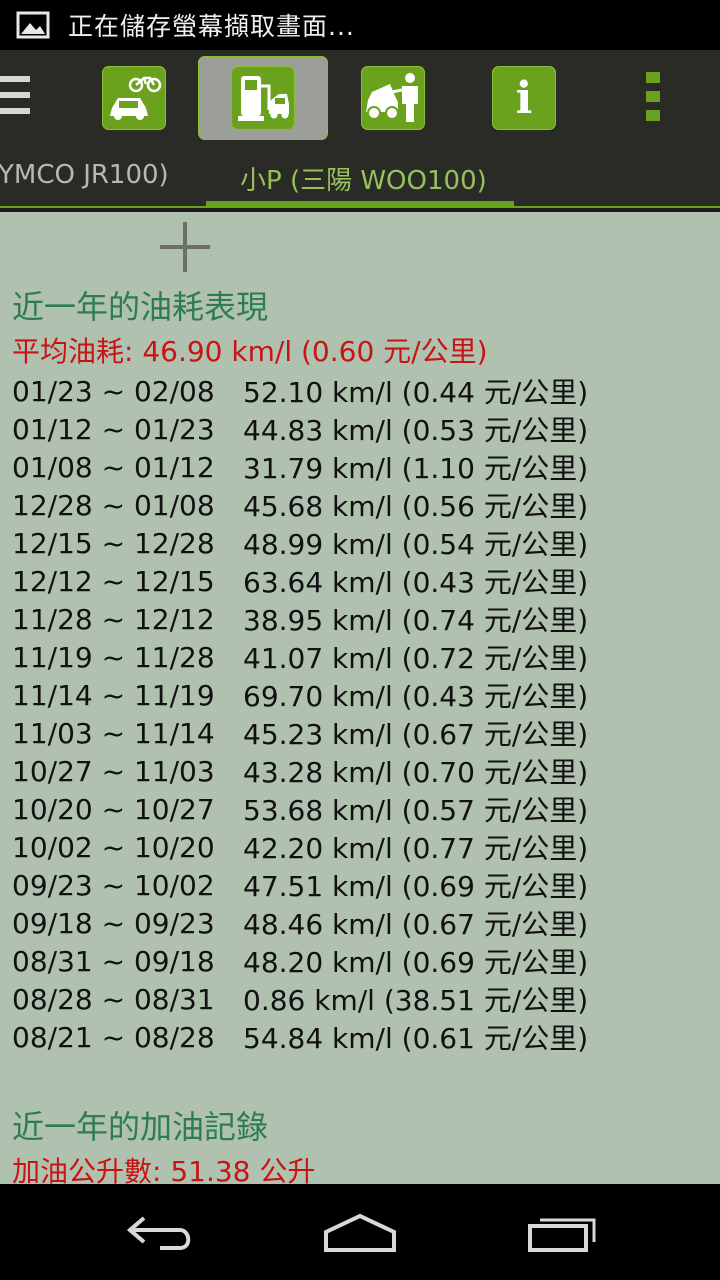 The width and height of the screenshot is (720, 1280). What do you see at coordinates (416, 506) in the screenshot?
I see `record-consumption: 45.68 km/l (0.56 元/公里)` at bounding box center [416, 506].